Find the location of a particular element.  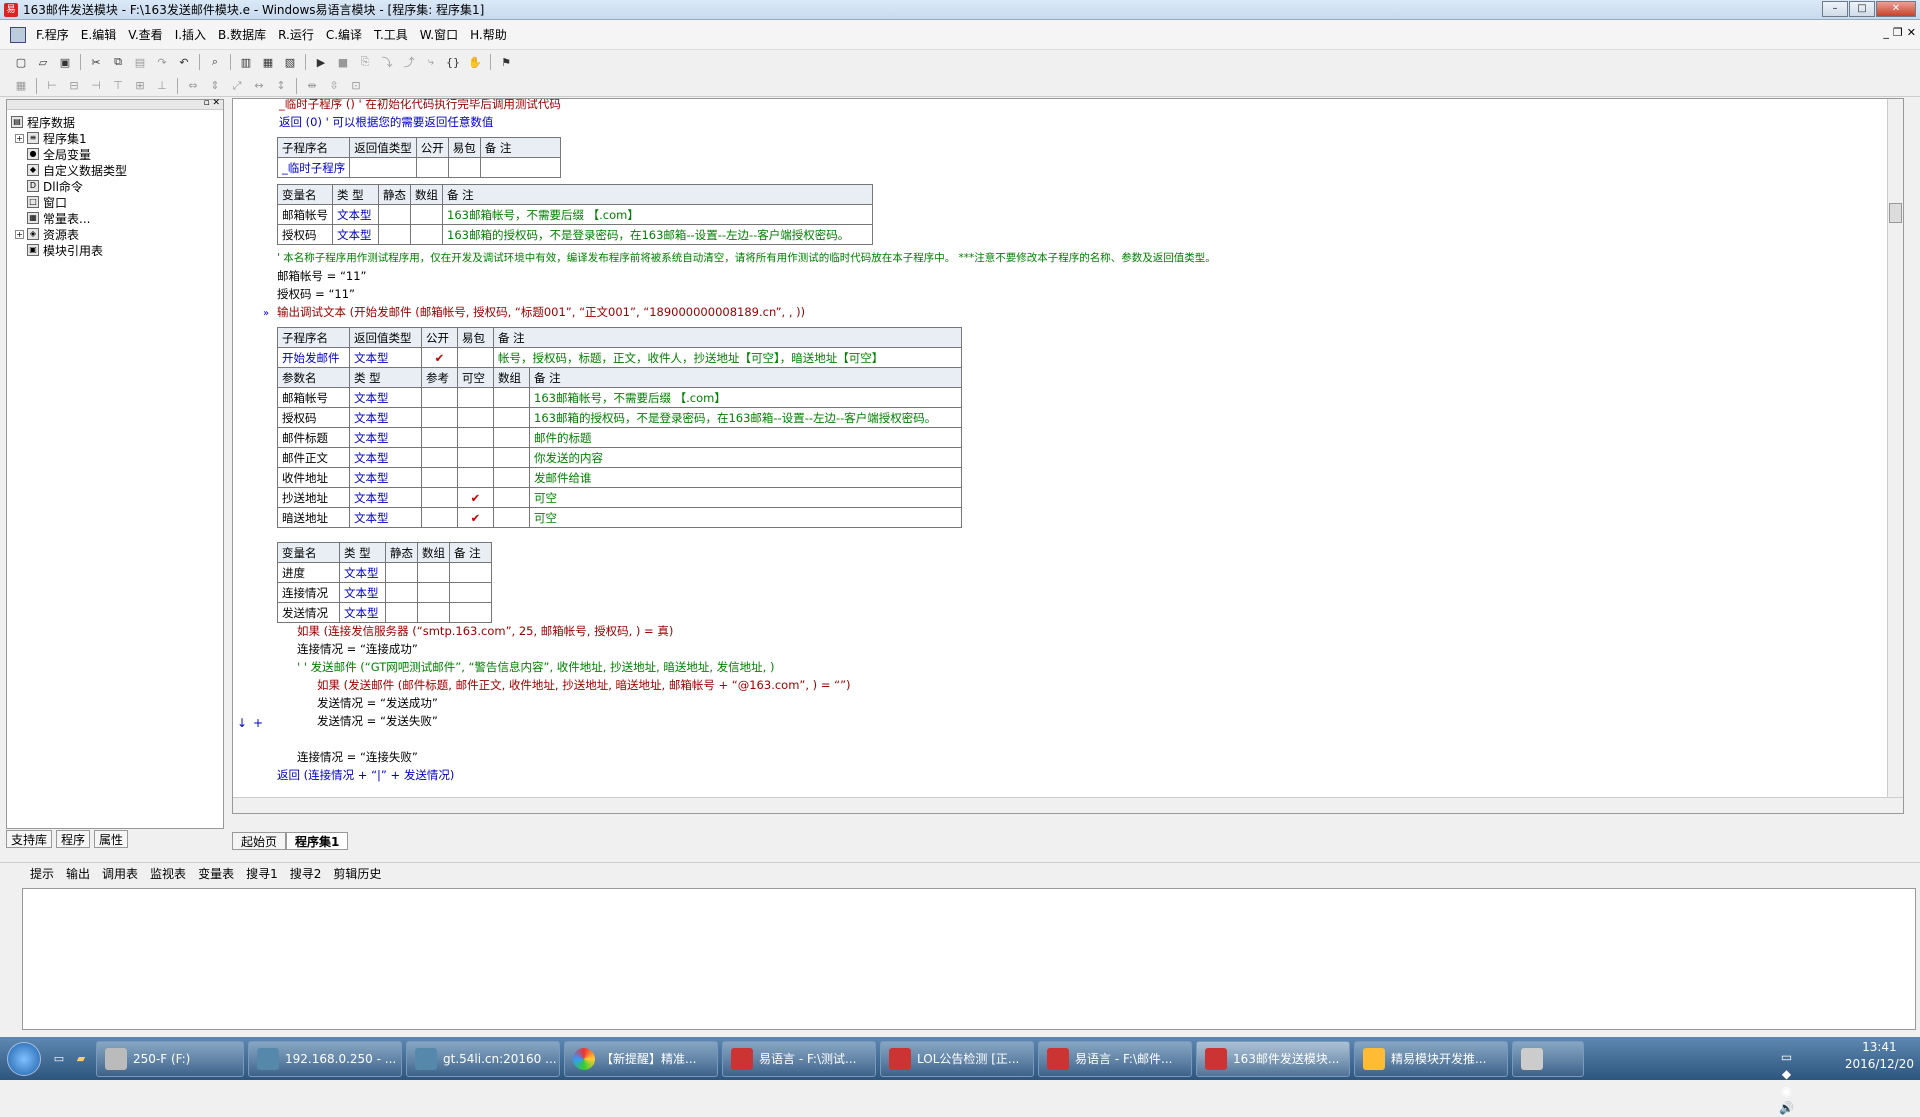

tab-hints: 提示 is located at coordinates (42, 873).